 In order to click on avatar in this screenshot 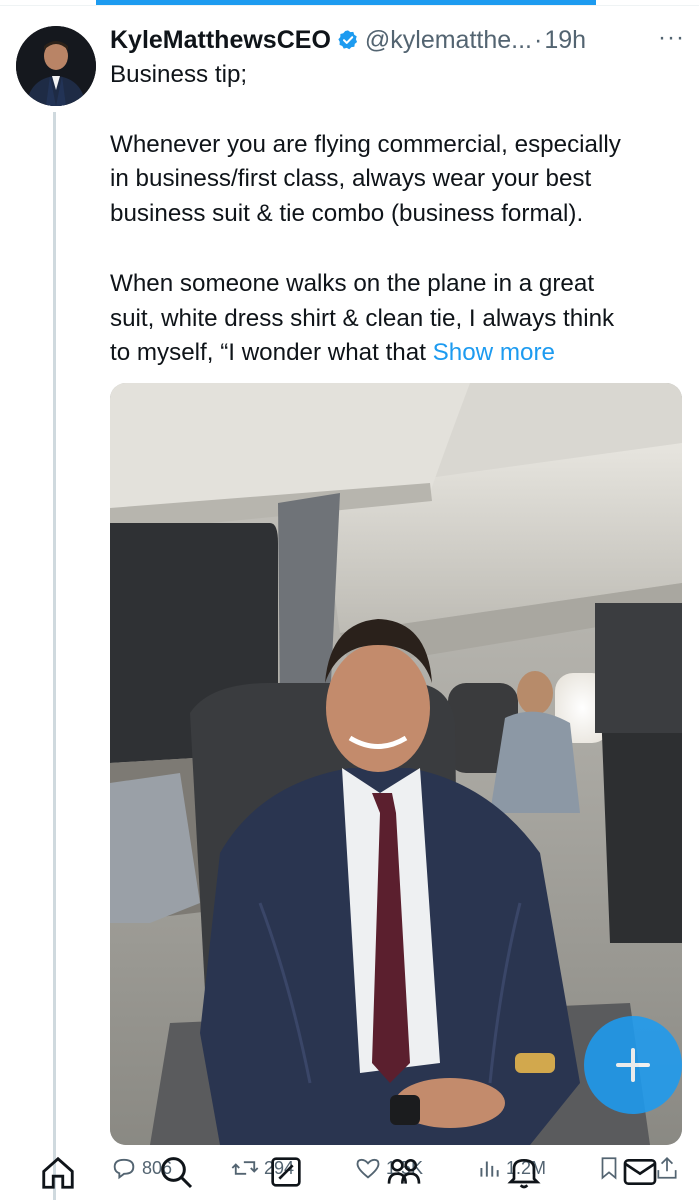, I will do `click(56, 66)`.